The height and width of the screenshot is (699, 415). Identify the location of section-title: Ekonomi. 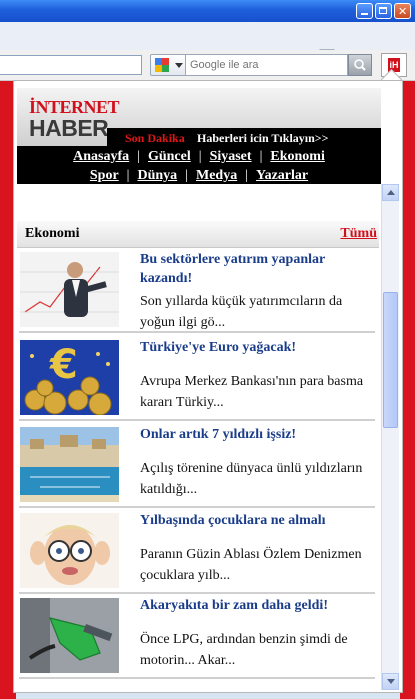
(52, 233).